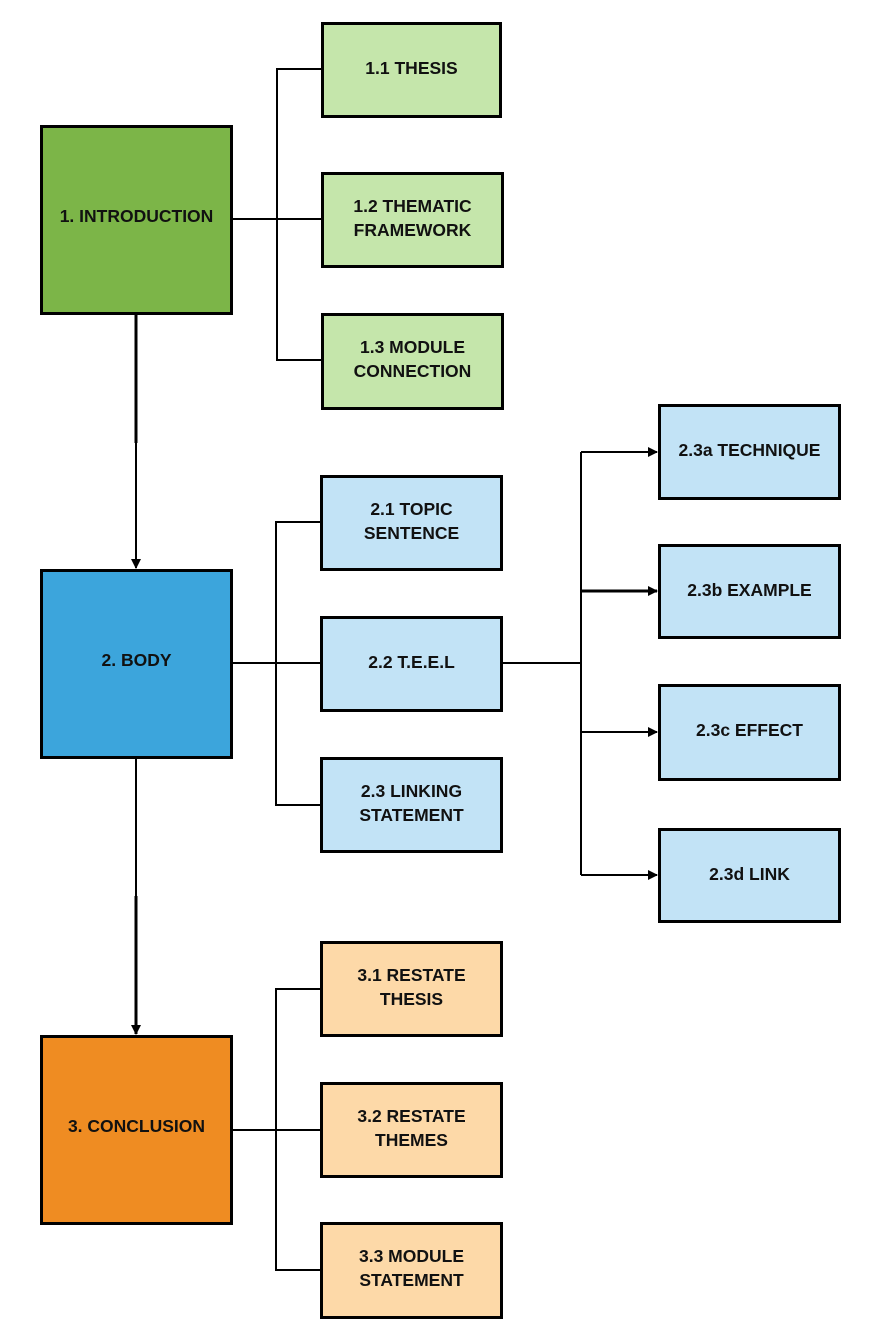 Image resolution: width=870 pixels, height=1327 pixels. I want to click on node-1-2-label: 1.2 THEMATIC FRAMEWORK, so click(412, 218).